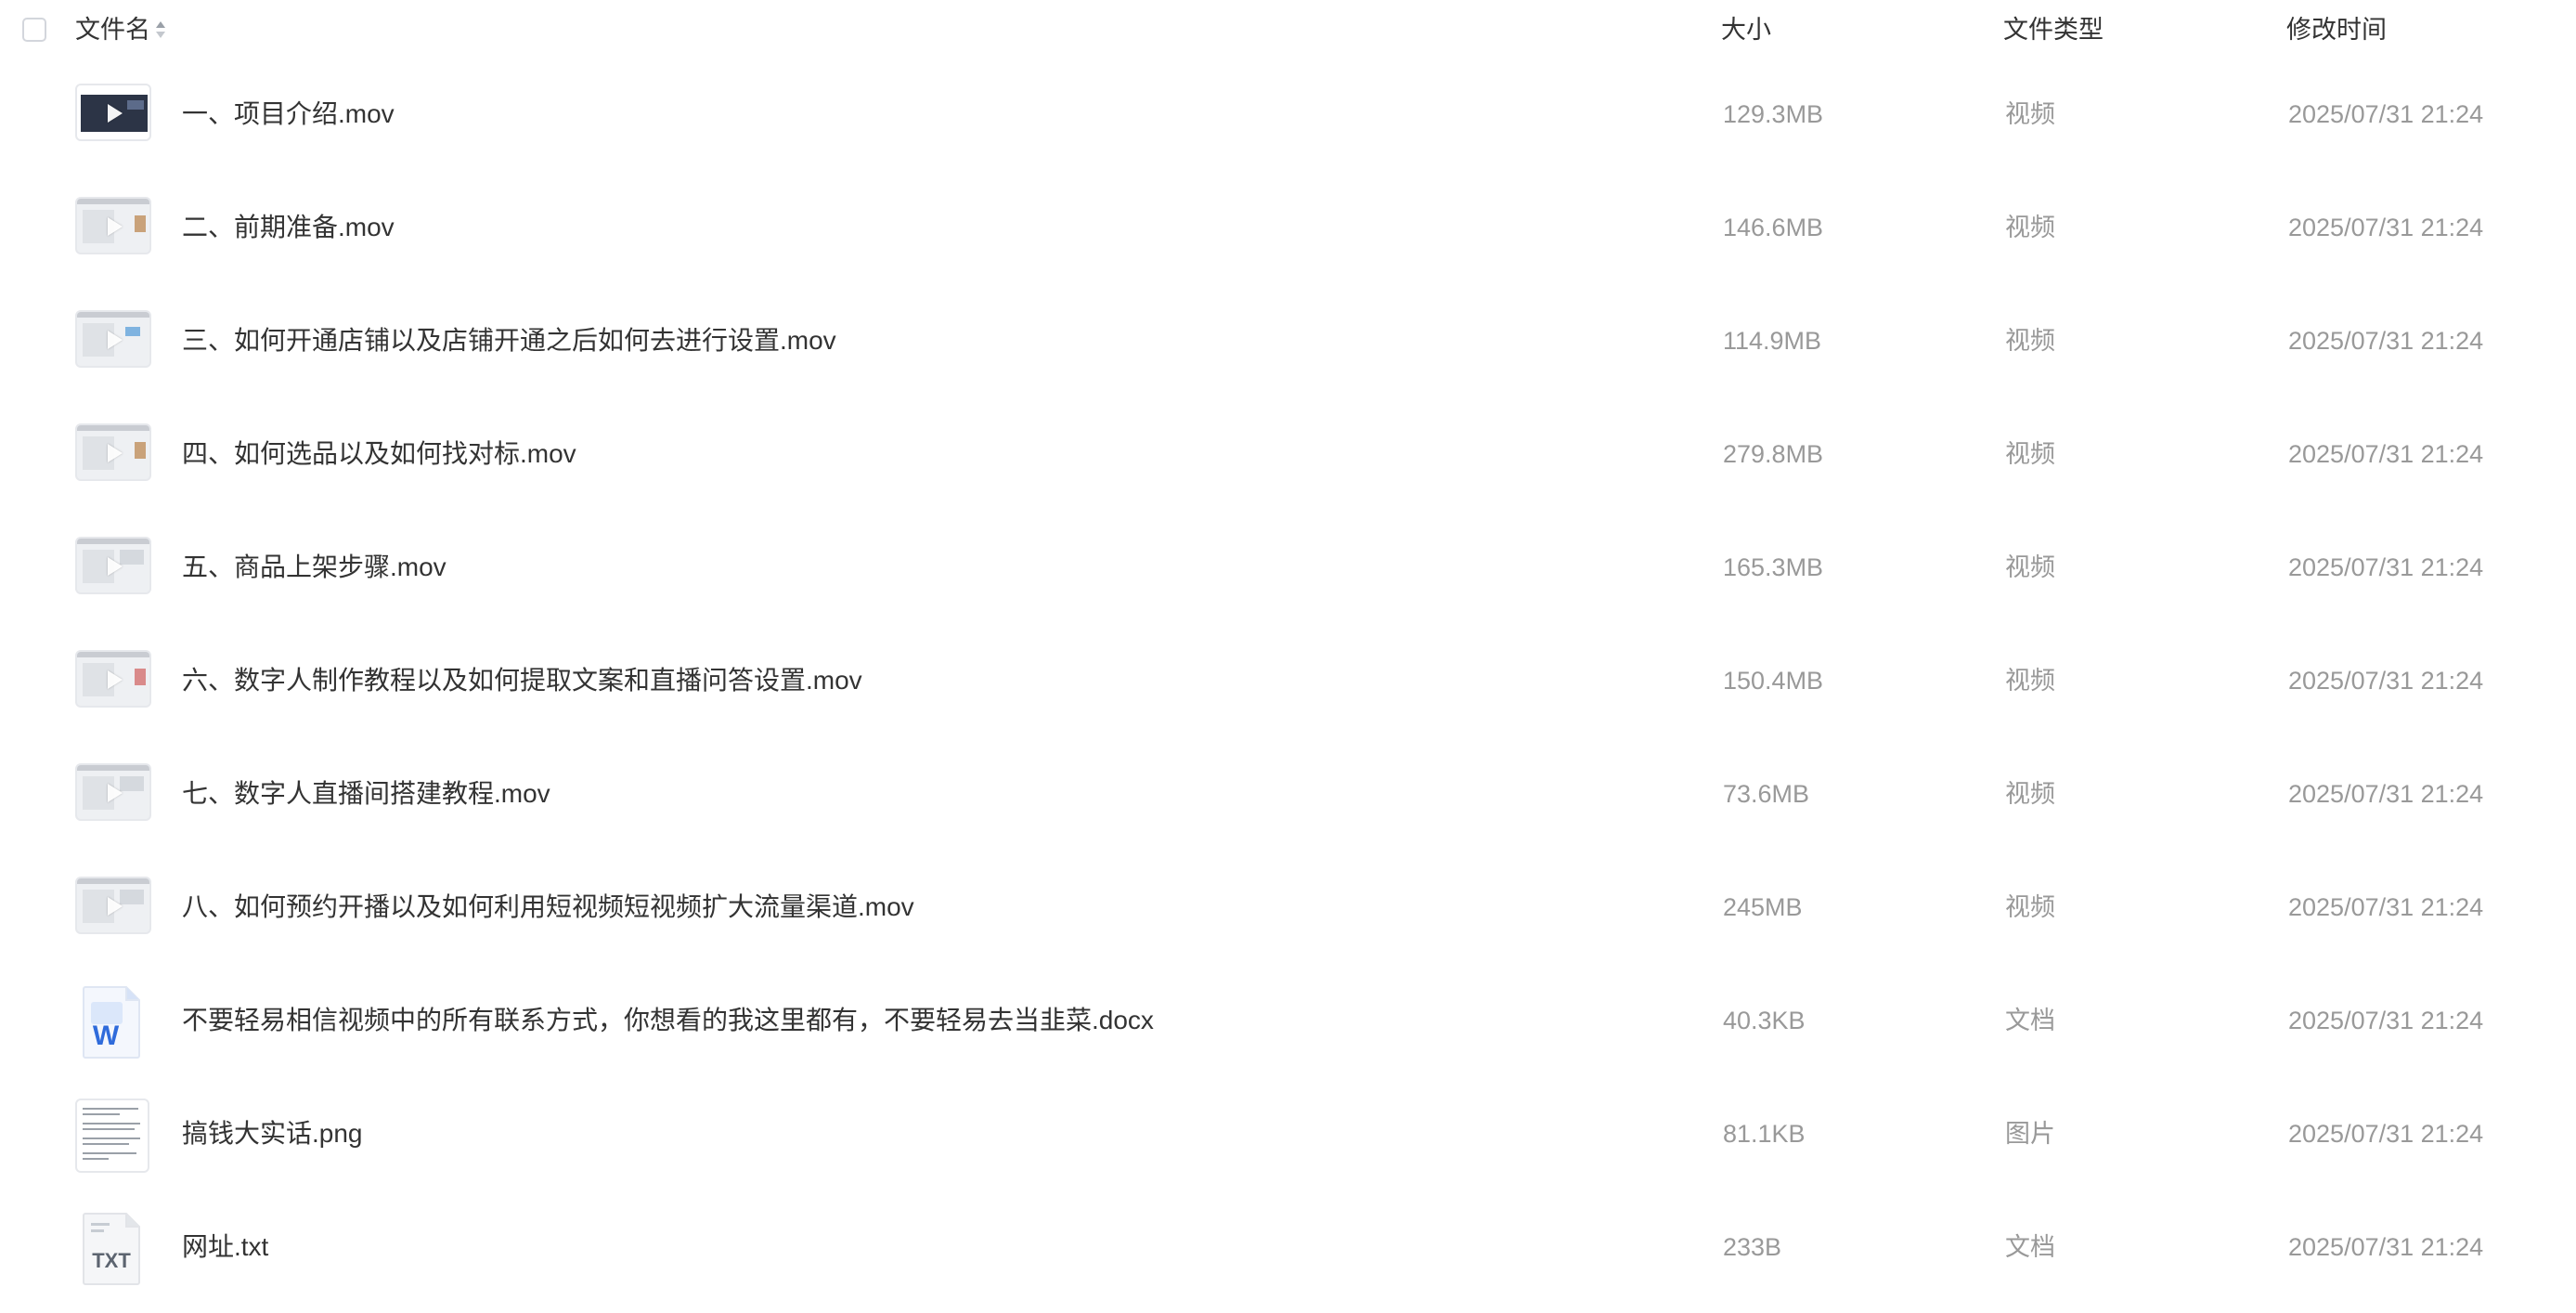 This screenshot has height=1313, width=2576. I want to click on column-header-type: 文件类型, so click(2053, 29).